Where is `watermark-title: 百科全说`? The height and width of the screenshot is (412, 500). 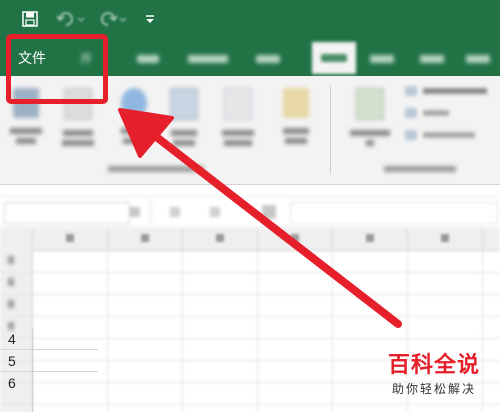 watermark-title: 百科全说 is located at coordinates (433, 365).